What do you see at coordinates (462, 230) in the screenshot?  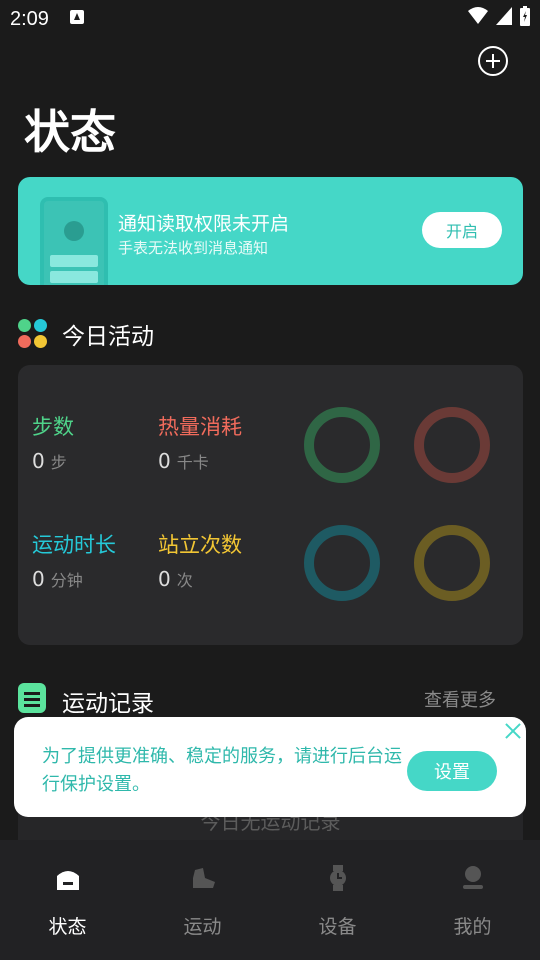 I see `enable-button: 开启` at bounding box center [462, 230].